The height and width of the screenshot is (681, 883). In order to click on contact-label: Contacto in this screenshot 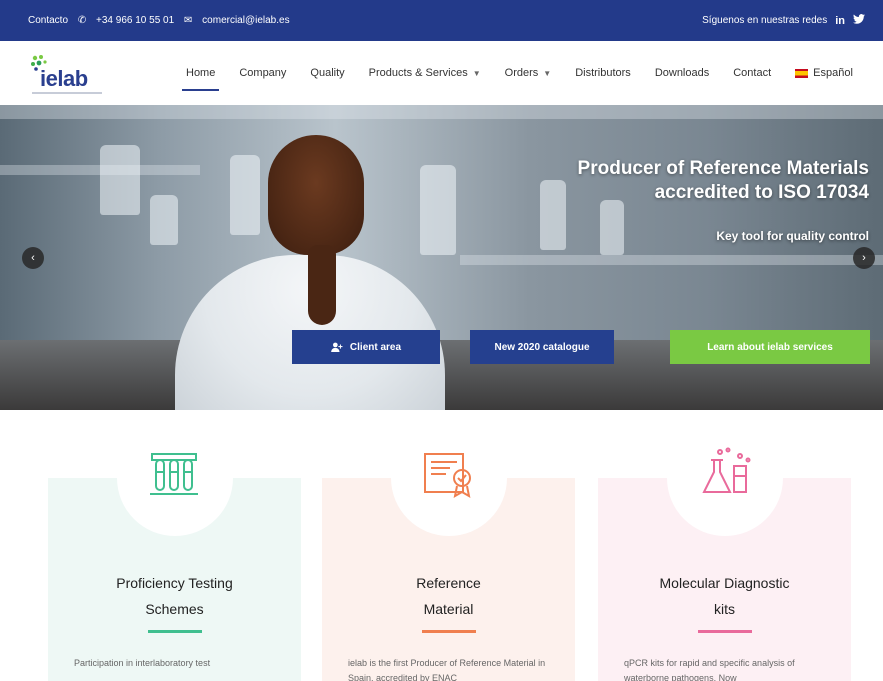, I will do `click(48, 20)`.